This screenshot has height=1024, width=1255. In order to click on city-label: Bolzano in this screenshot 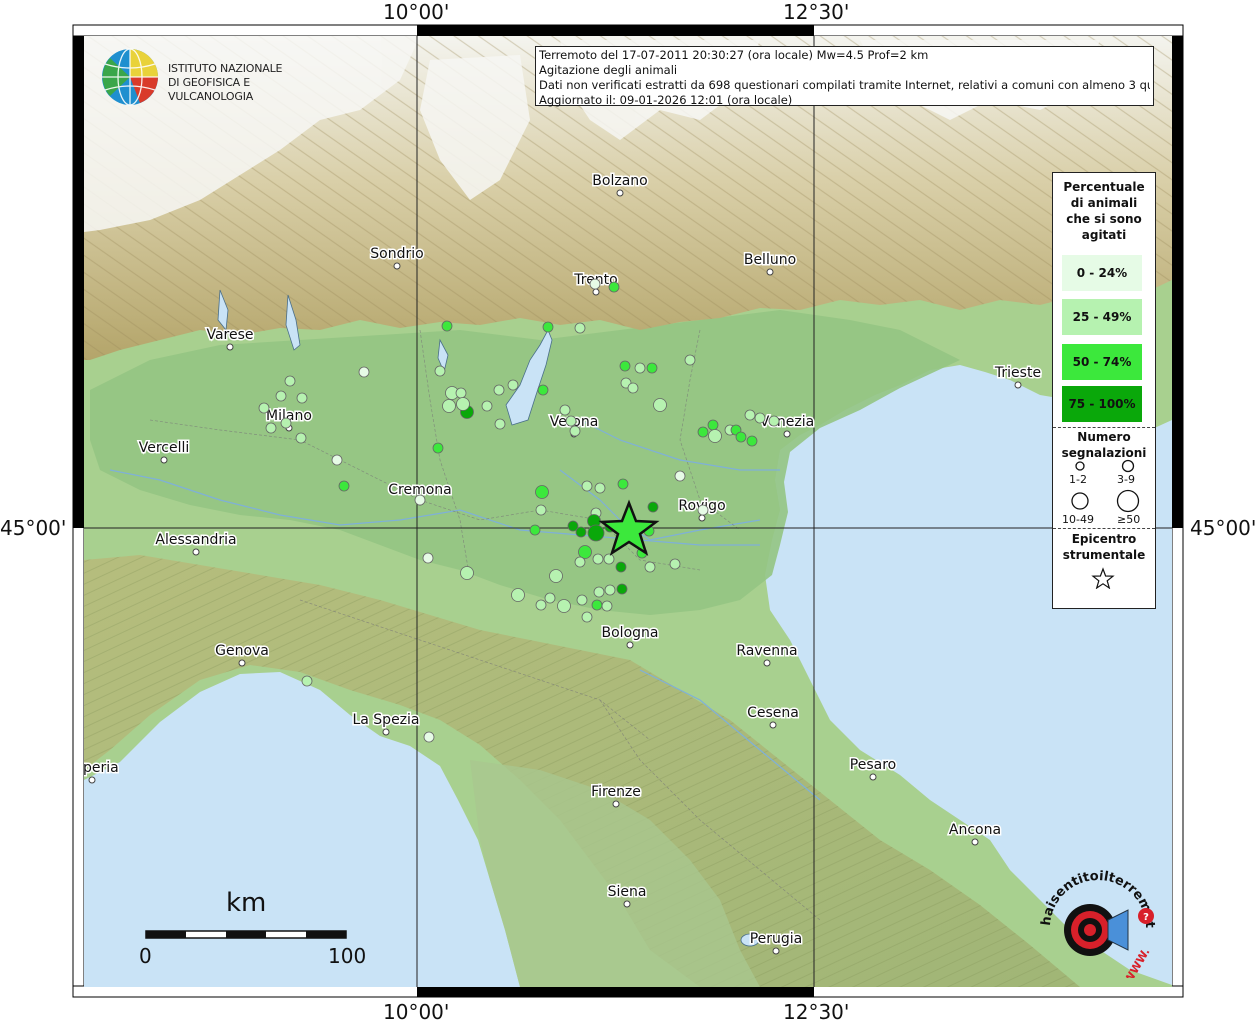, I will do `click(619, 181)`.